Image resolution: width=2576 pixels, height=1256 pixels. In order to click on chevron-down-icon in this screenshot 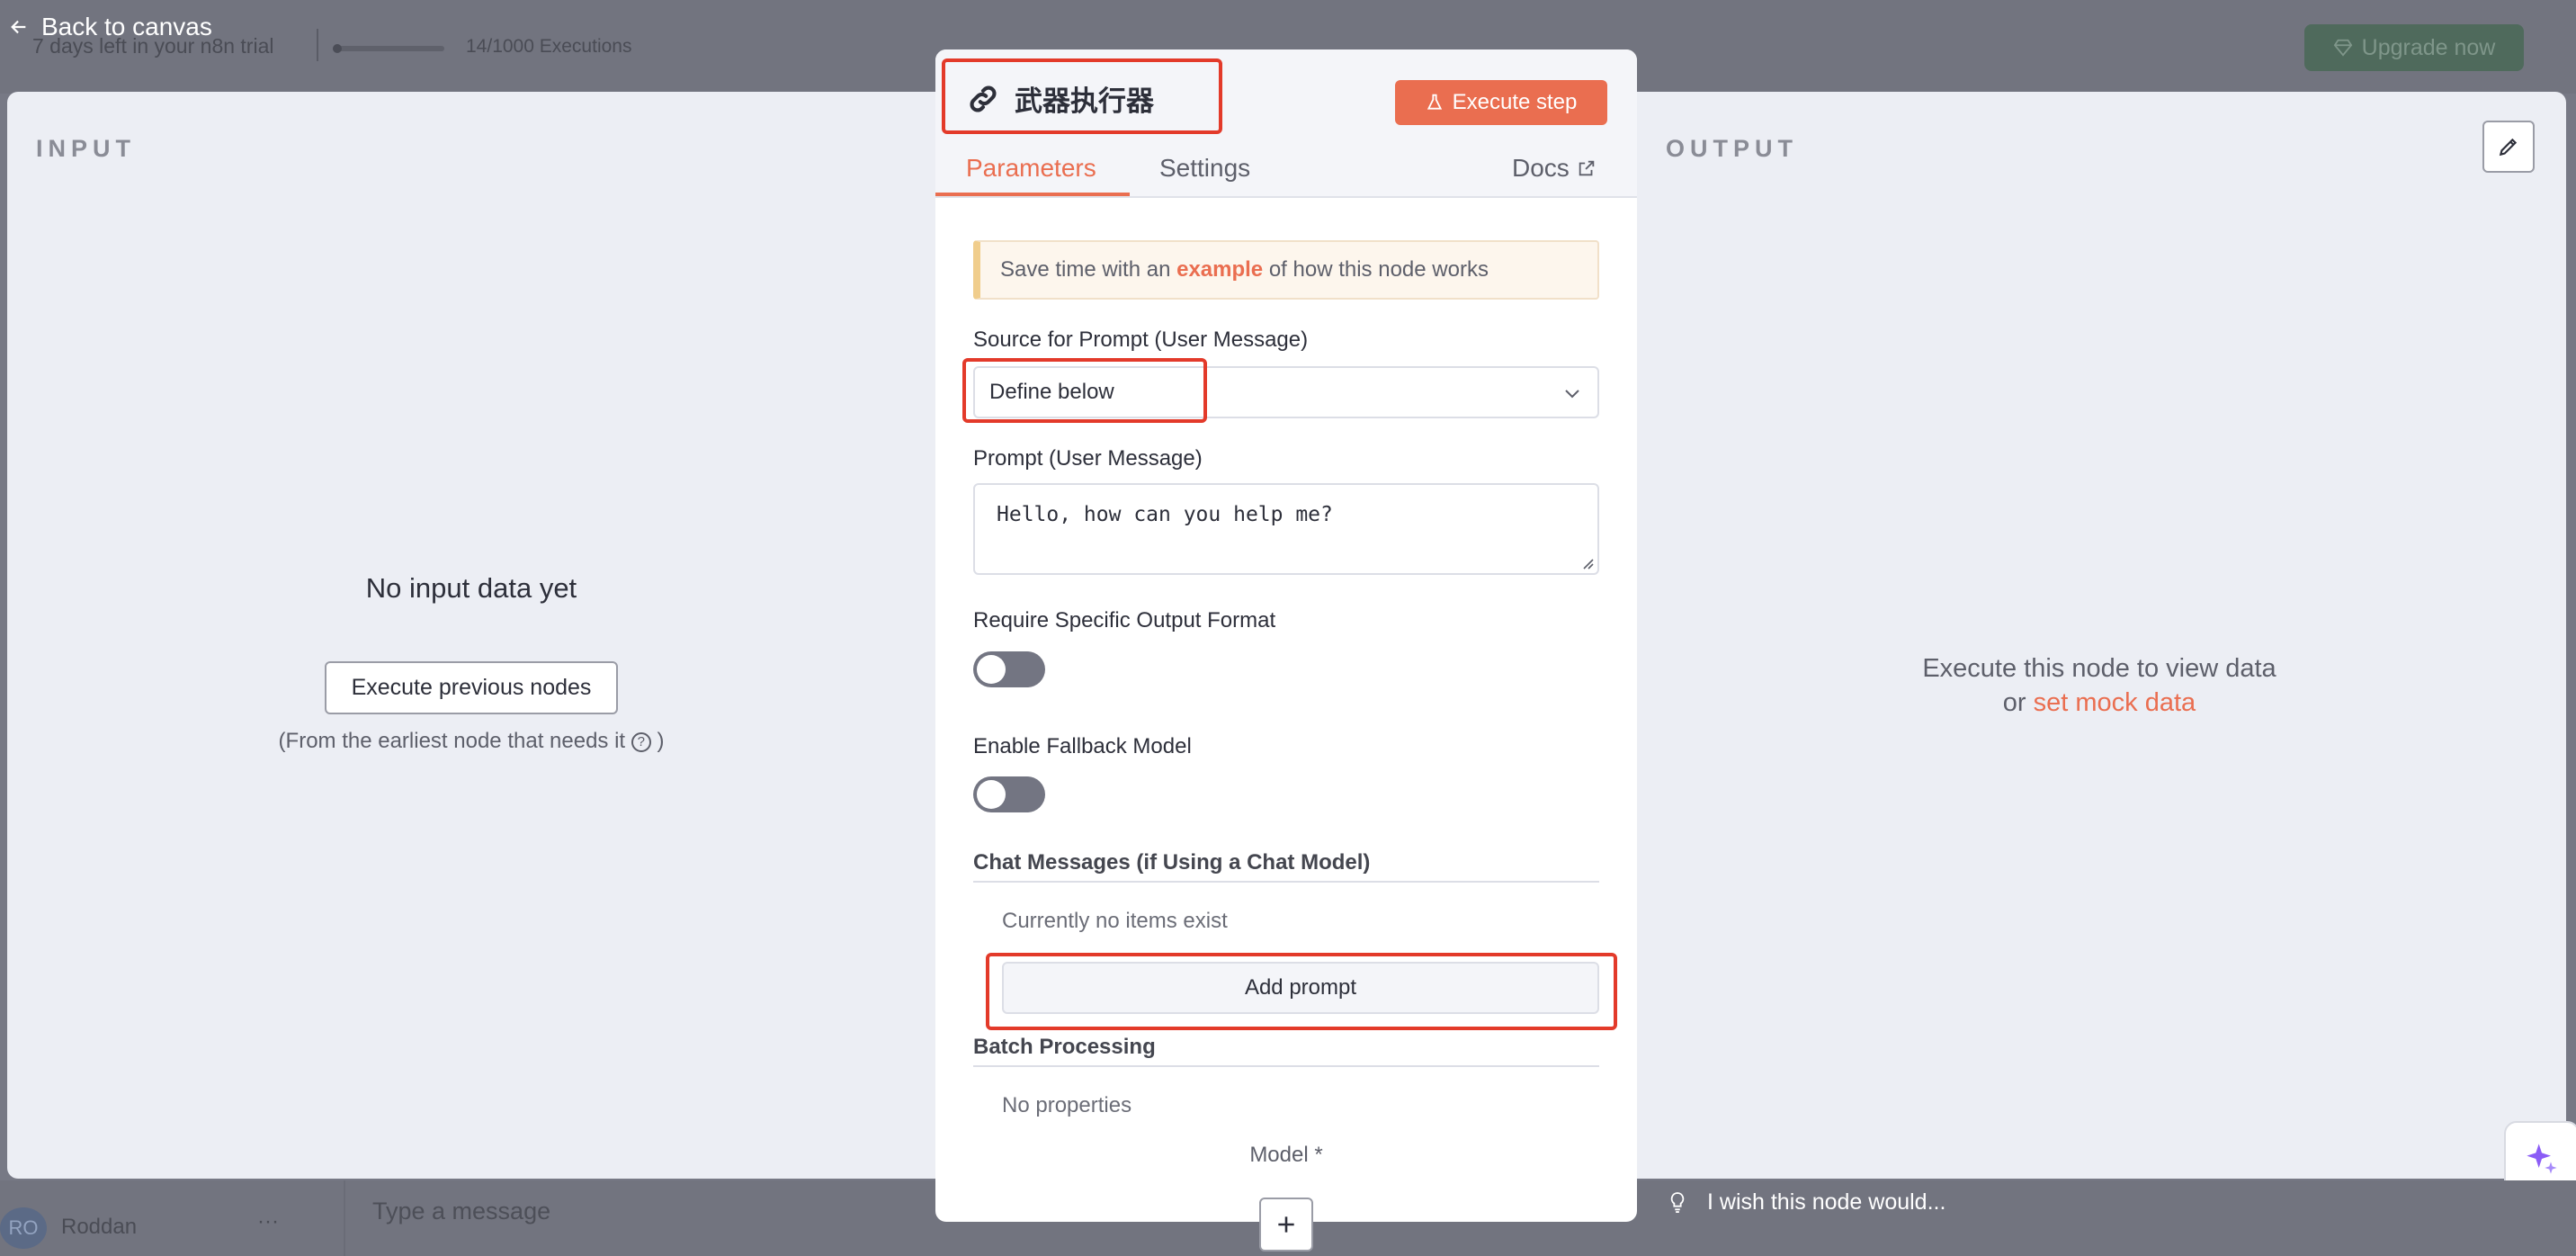, I will do `click(1572, 395)`.